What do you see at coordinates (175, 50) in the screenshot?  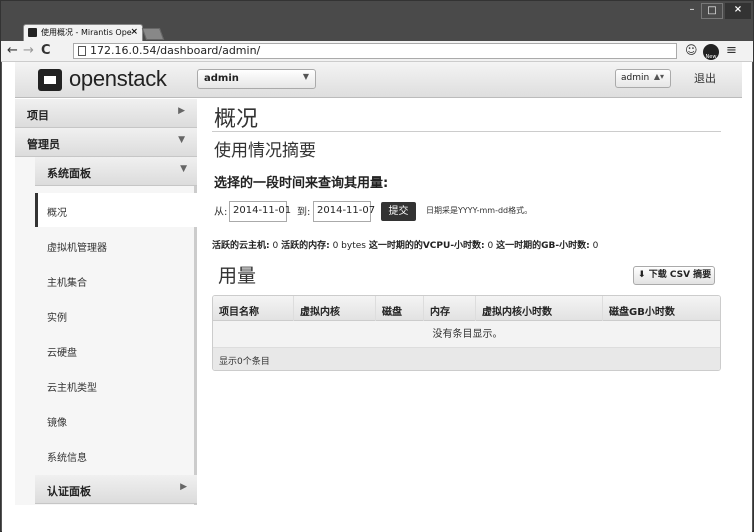 I see `url-text: 172.16.0.54/dashboard/admin/` at bounding box center [175, 50].